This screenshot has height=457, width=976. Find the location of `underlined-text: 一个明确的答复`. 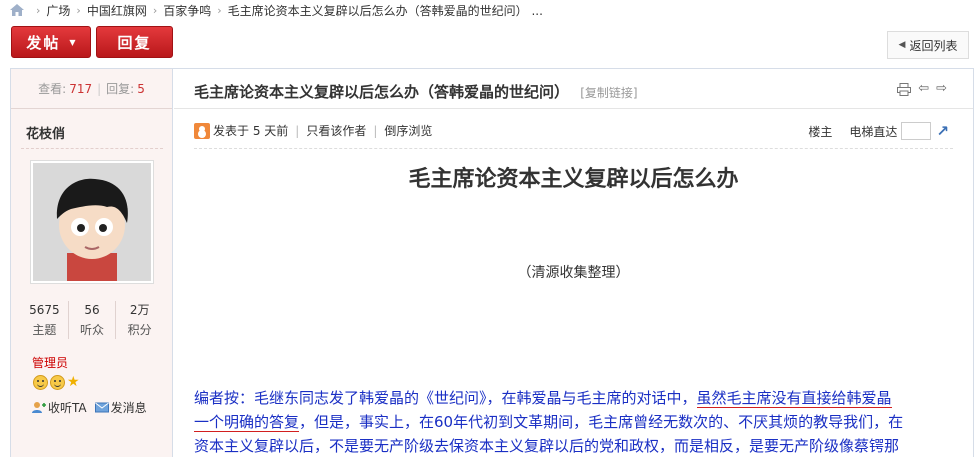

underlined-text: 一个明确的答复 is located at coordinates (247, 422).